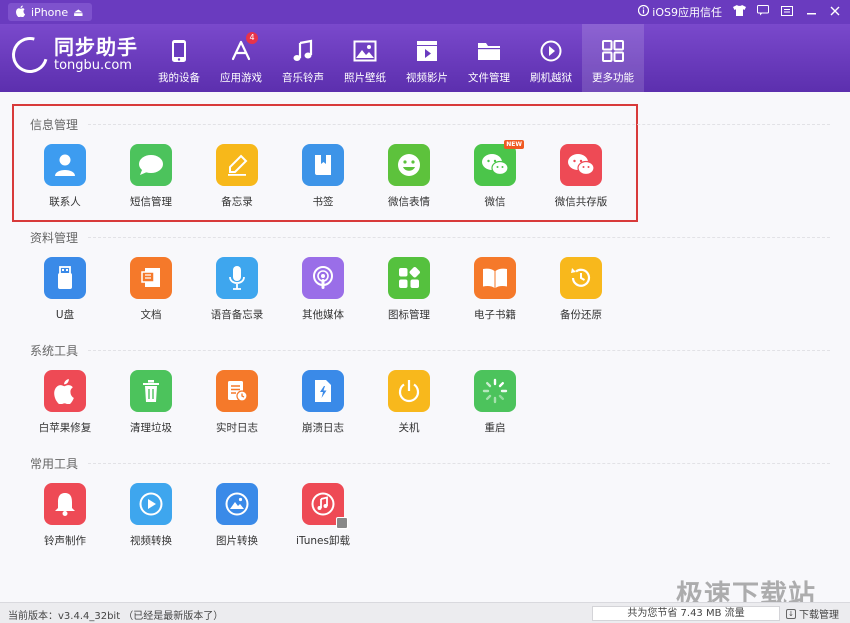 This screenshot has width=850, height=623. What do you see at coordinates (179, 78) in the screenshot?
I see `nav-label: 我的设备` at bounding box center [179, 78].